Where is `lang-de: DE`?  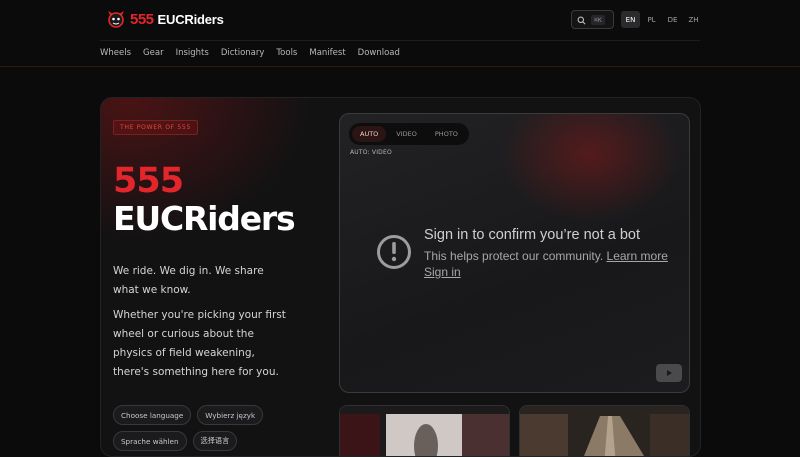
lang-de: DE is located at coordinates (672, 19).